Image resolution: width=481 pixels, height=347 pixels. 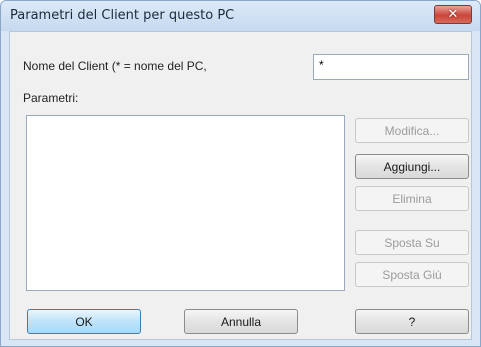 I want to click on delete-button: Elimina, so click(x=412, y=198).